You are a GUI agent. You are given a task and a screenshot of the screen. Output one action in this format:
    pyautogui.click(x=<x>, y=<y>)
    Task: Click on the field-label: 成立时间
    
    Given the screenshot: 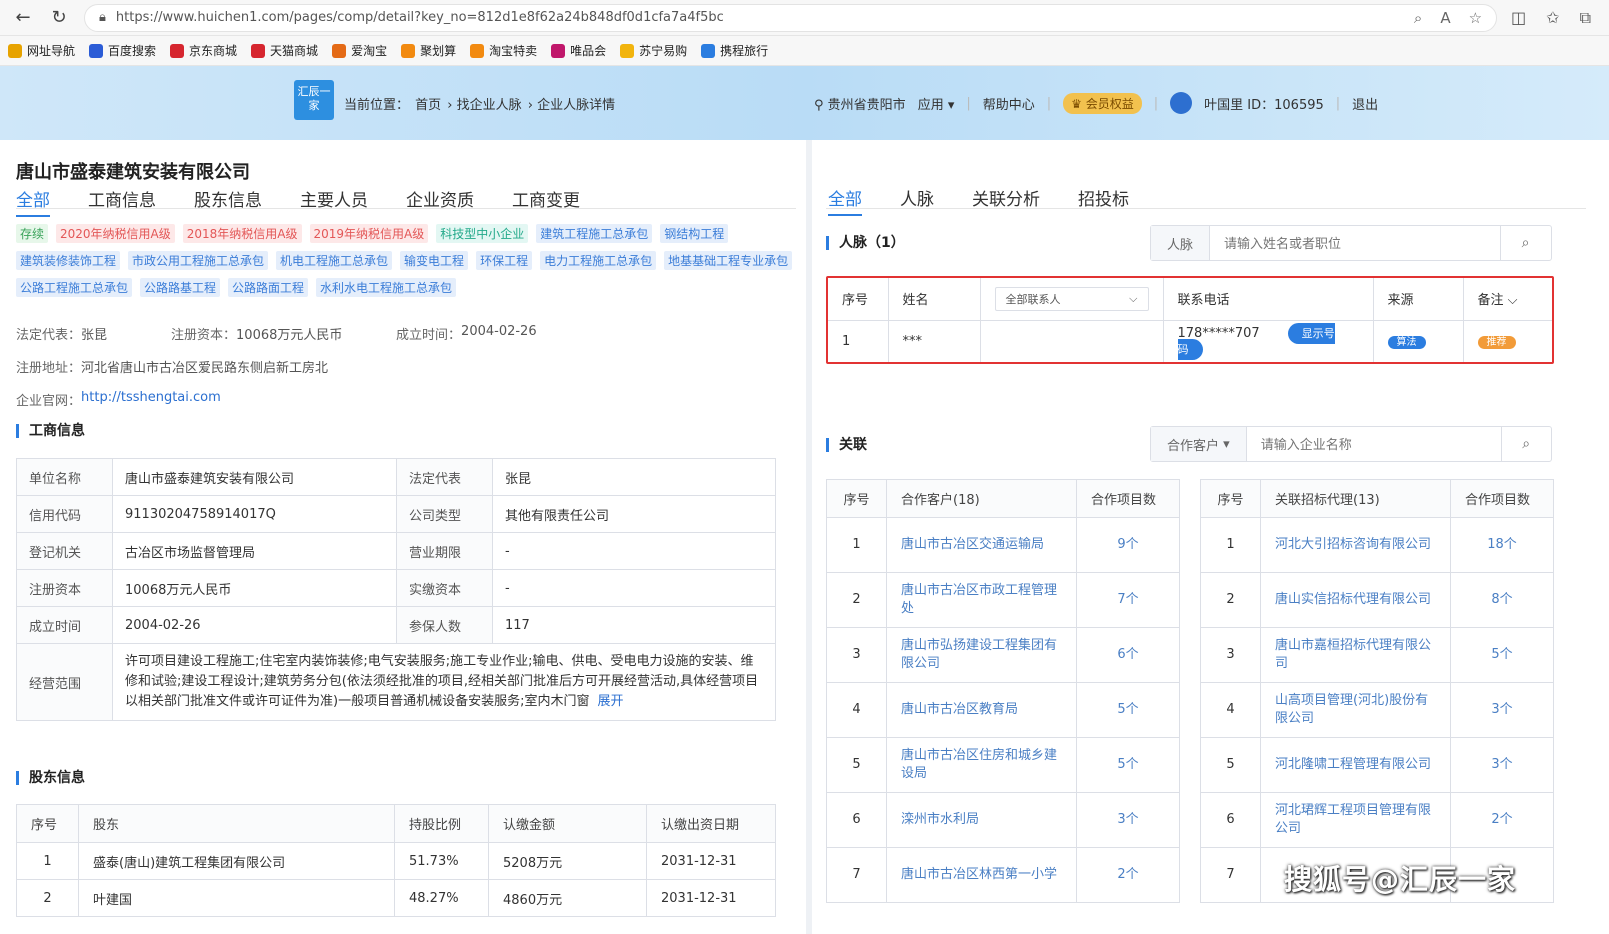 What is the action you would take?
    pyautogui.click(x=64, y=625)
    